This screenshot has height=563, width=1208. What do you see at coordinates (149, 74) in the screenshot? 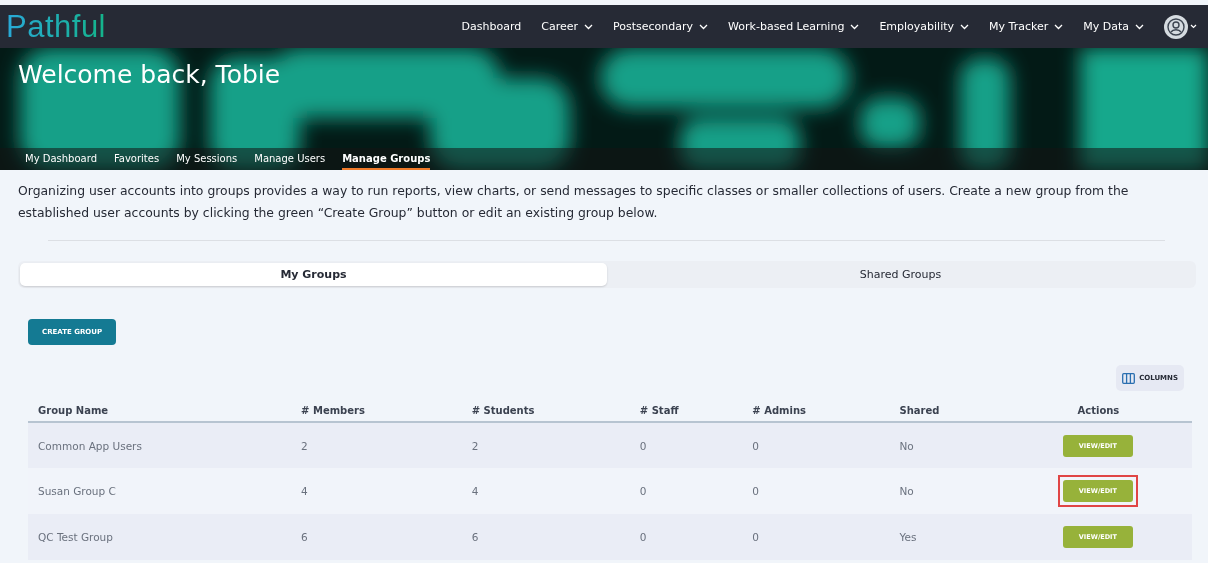
I see `welcome-title: Welcome back, Tobie` at bounding box center [149, 74].